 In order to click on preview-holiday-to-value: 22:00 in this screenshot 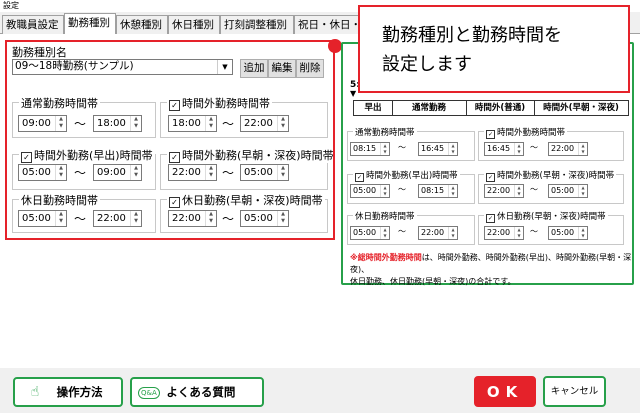, I will do `click(433, 232)`.